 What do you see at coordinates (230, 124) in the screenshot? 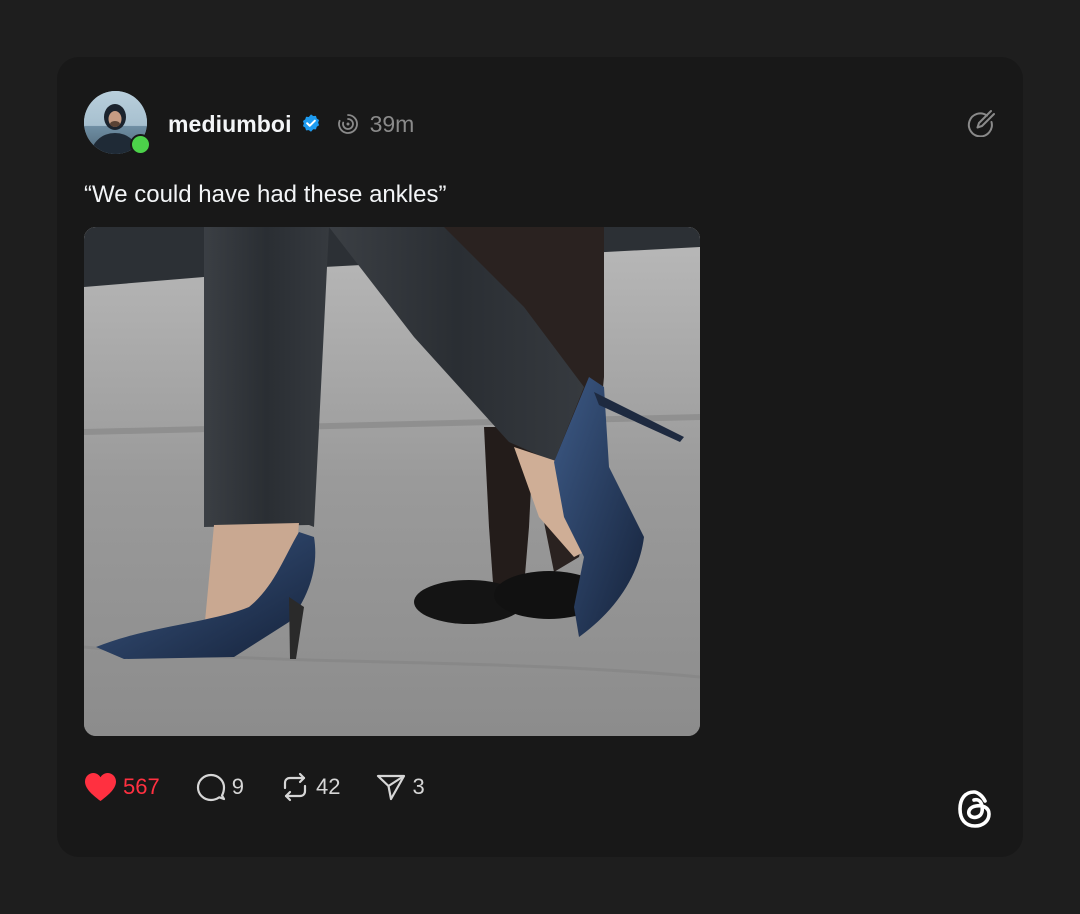
I see `username: mediumboi` at bounding box center [230, 124].